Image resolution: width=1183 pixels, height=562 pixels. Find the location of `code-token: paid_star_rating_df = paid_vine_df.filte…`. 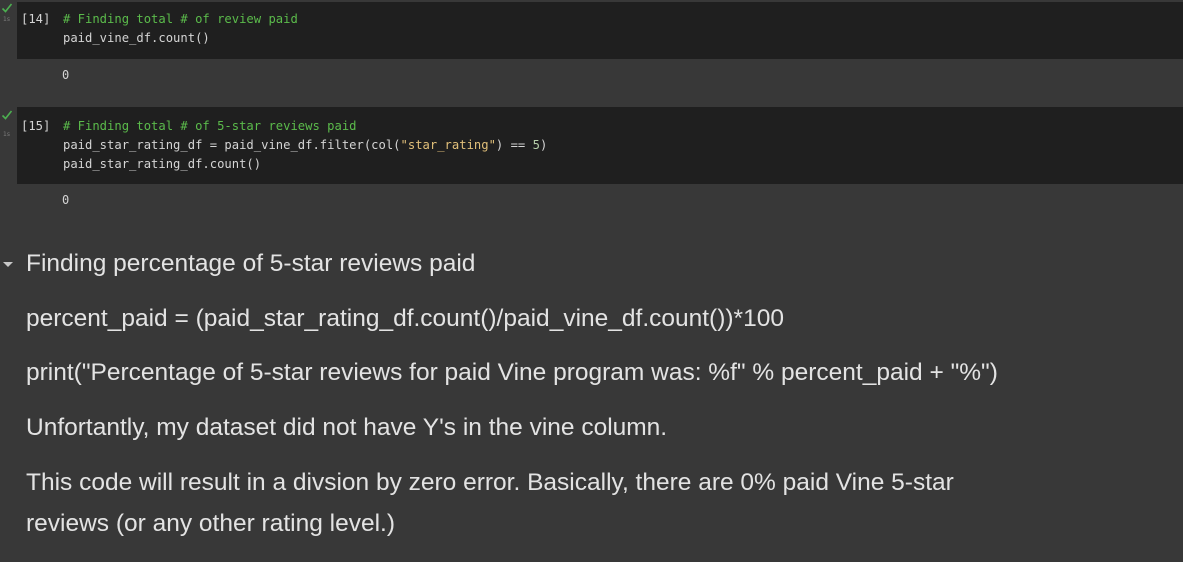

code-token: paid_star_rating_df = paid_vine_df.filte… is located at coordinates (232, 145).